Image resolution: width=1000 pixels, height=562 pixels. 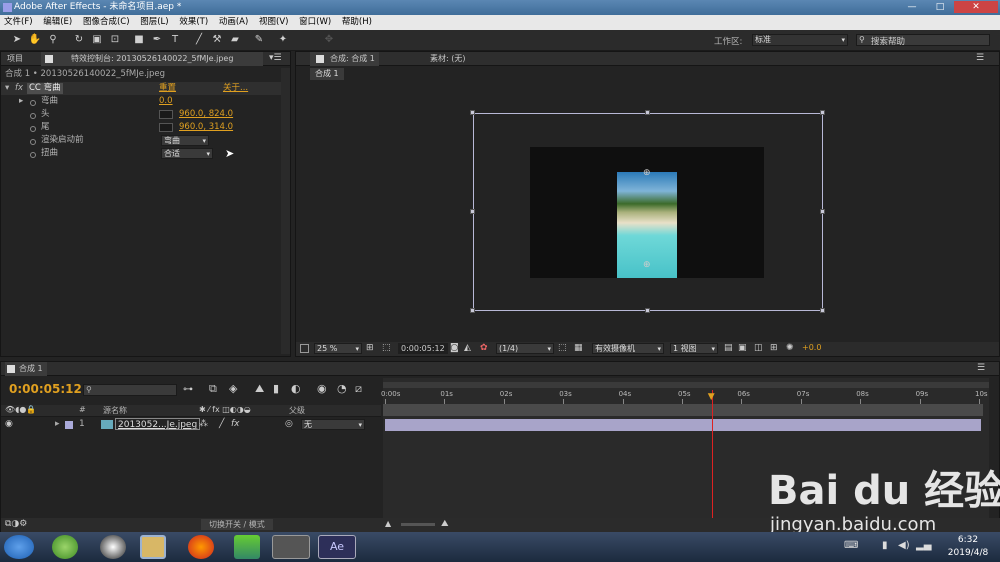 I want to click on tab-project: 项目, so click(x=15, y=59).